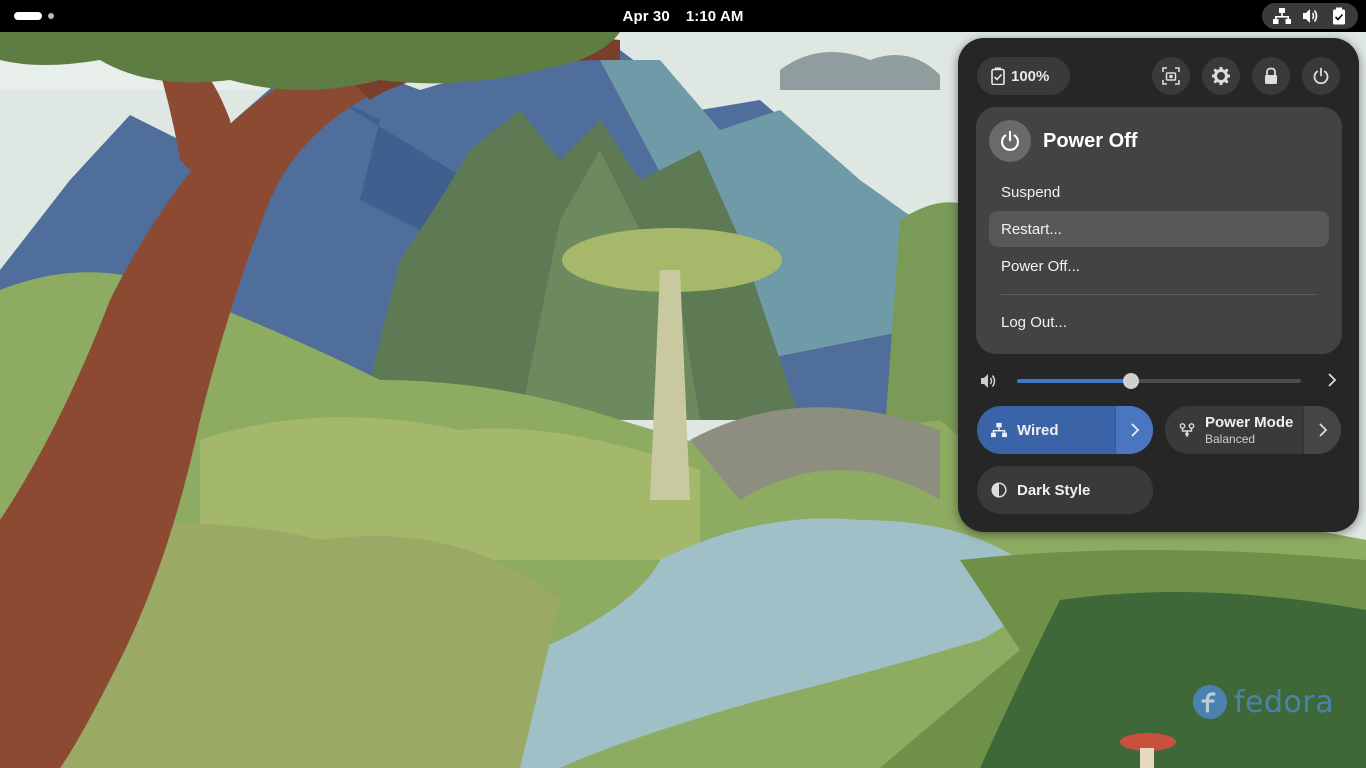  I want to click on gear-icon, so click(1221, 76).